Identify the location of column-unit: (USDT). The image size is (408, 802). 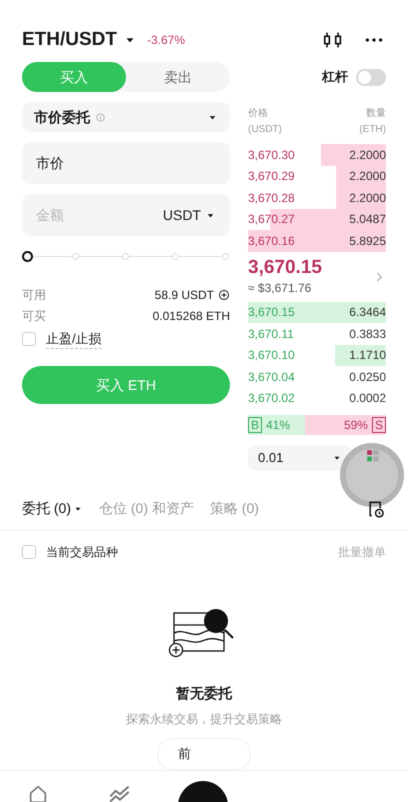
(265, 130).